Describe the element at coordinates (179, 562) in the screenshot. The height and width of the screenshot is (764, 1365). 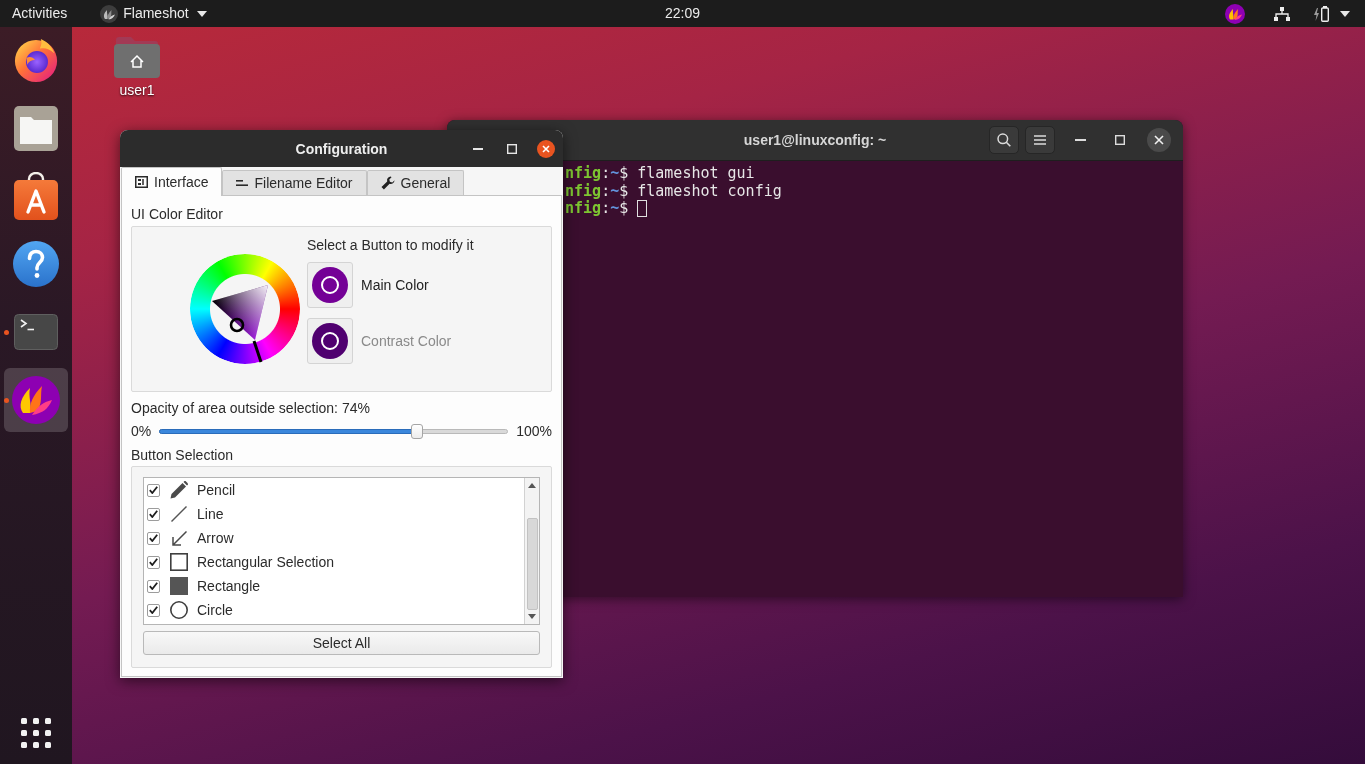
I see `square-outline-icon` at that location.